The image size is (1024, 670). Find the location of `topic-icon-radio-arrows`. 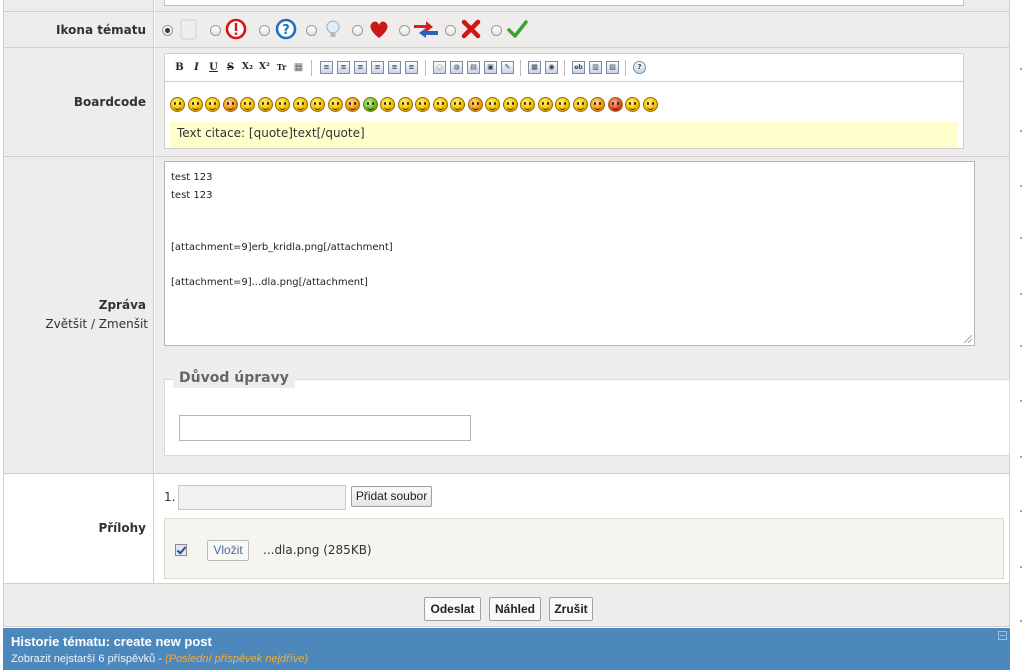

topic-icon-radio-arrows is located at coordinates (404, 30).